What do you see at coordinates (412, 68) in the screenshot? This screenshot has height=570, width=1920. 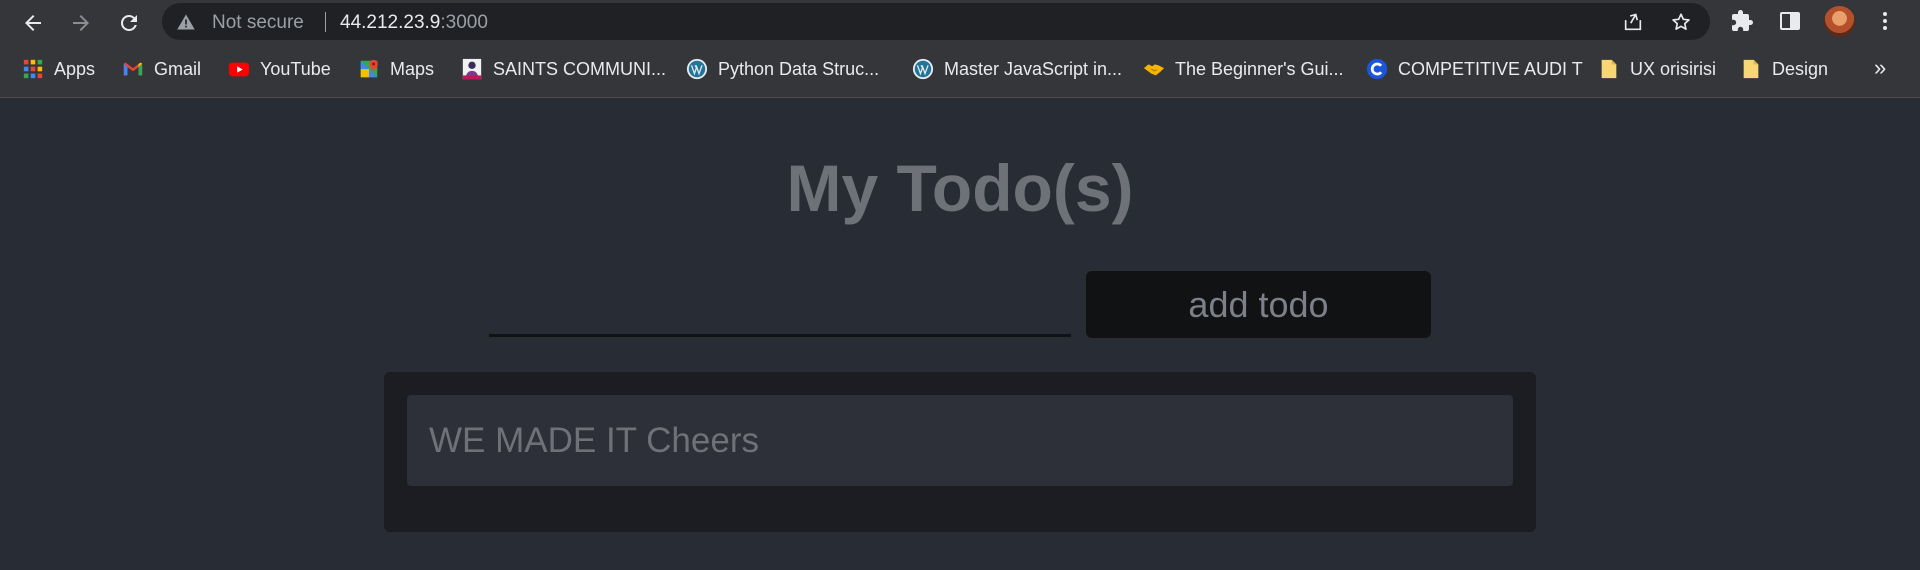 I see `bookmark-label: Maps` at bounding box center [412, 68].